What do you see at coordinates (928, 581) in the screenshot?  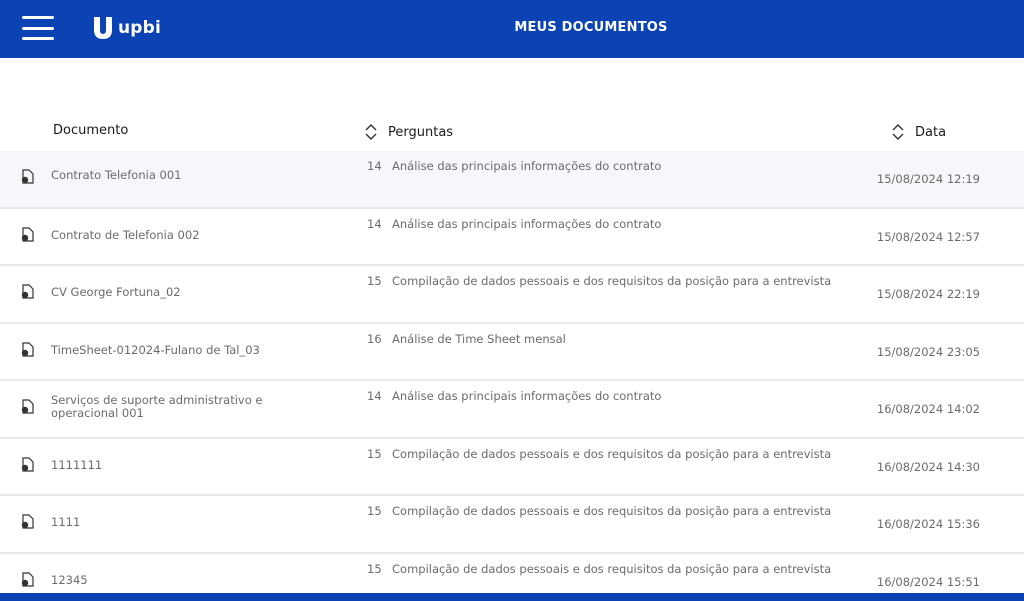 I see `document-date: 16/08/2024 15:51` at bounding box center [928, 581].